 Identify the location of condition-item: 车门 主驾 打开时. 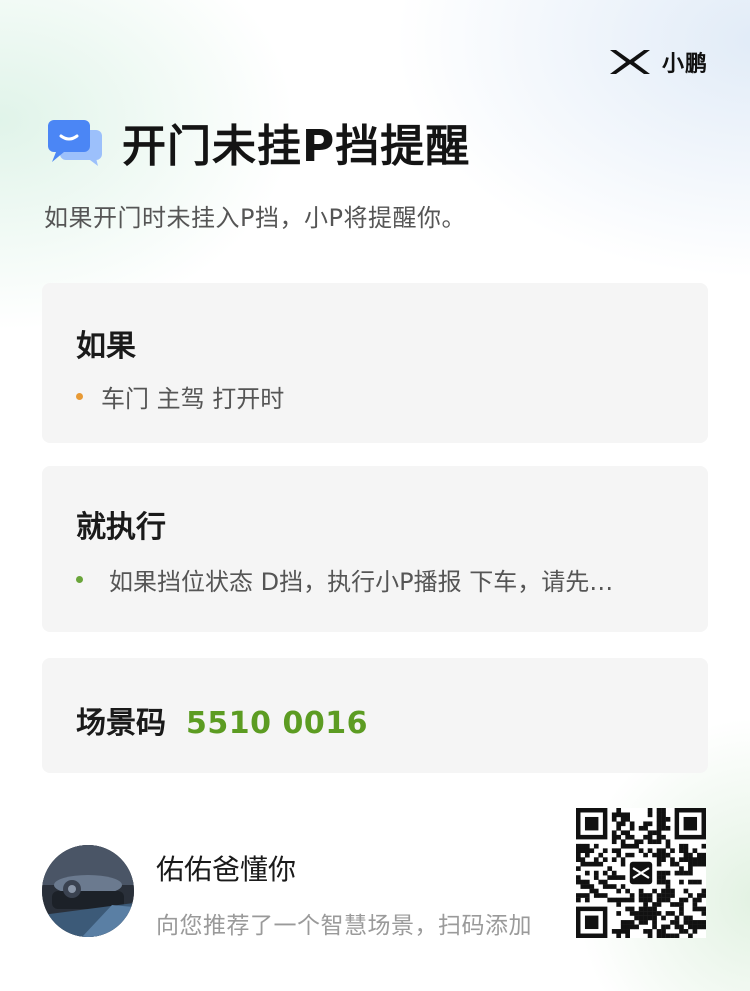
(180, 396).